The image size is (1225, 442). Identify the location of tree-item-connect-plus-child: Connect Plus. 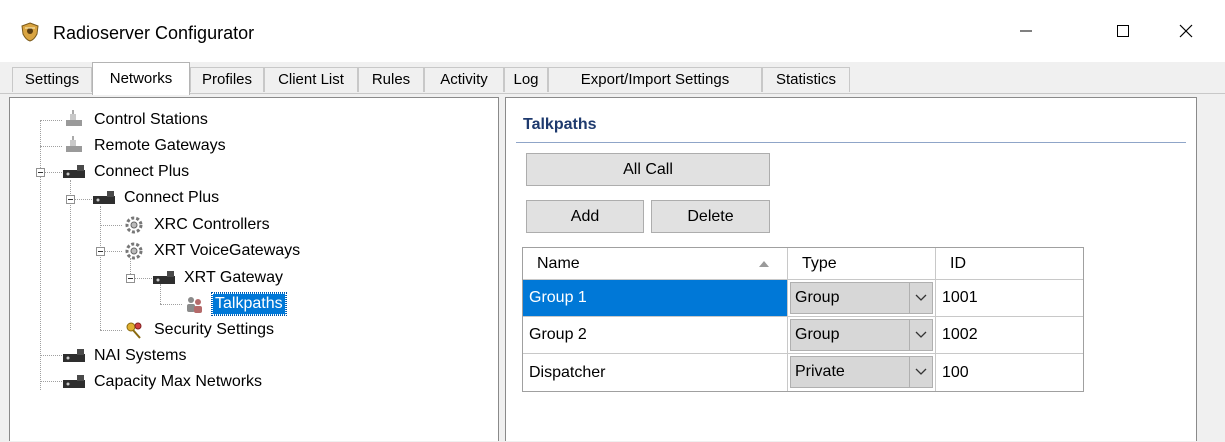
(156, 198).